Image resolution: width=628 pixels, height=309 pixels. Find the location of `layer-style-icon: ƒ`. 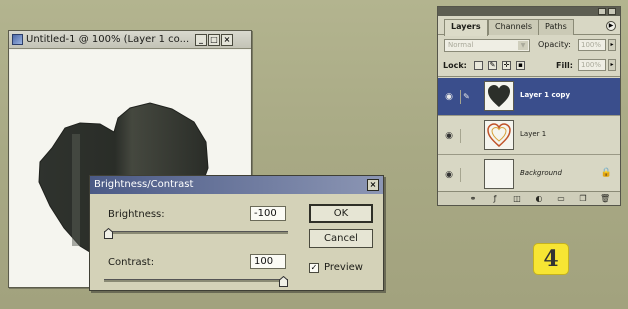

layer-style-icon: ƒ is located at coordinates (495, 199).